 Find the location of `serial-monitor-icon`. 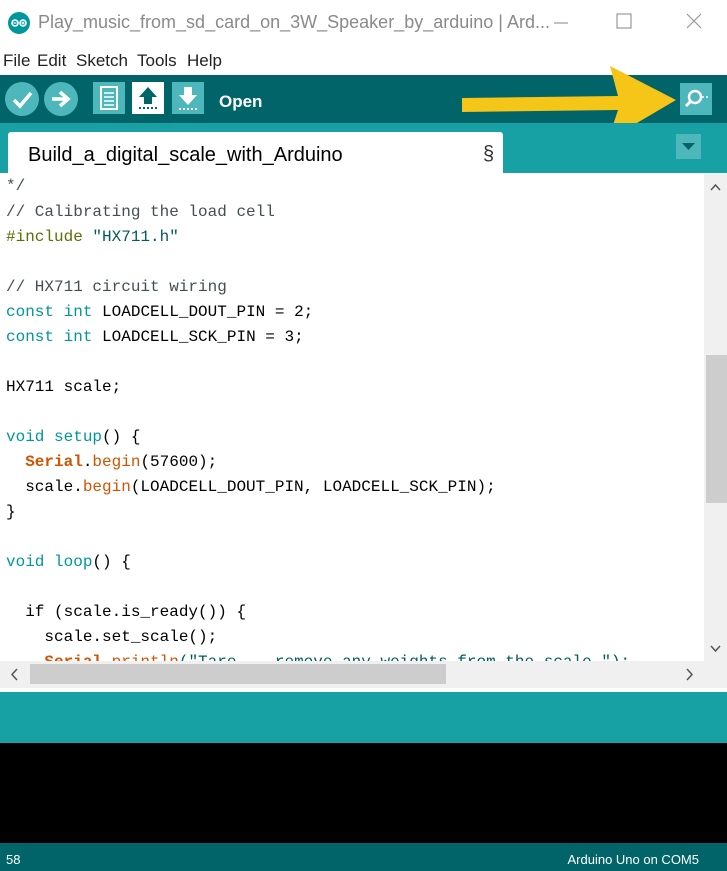

serial-monitor-icon is located at coordinates (696, 98).